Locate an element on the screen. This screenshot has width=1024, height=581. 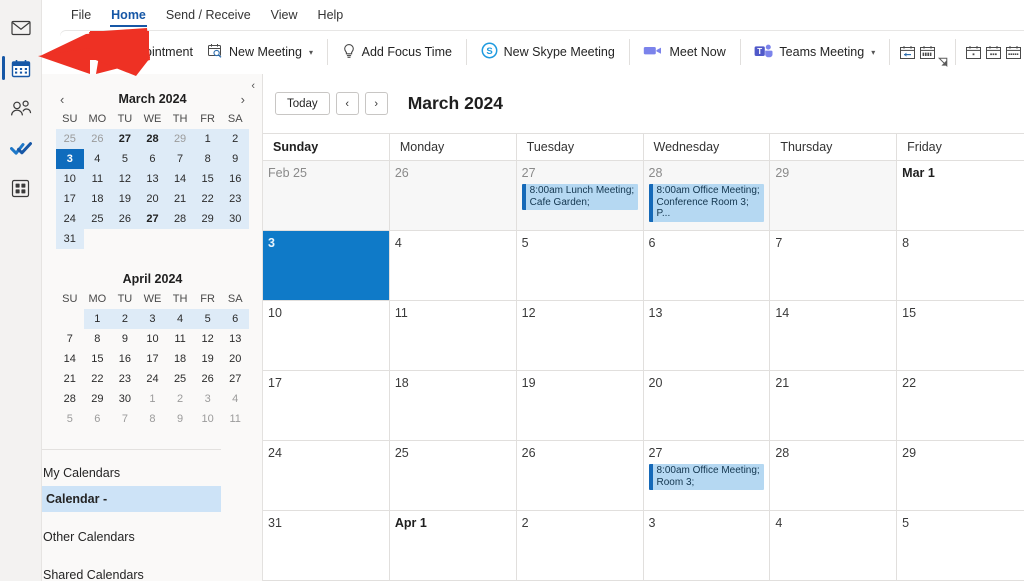
meet-now-button: Meet Now is located at coordinates (684, 52).